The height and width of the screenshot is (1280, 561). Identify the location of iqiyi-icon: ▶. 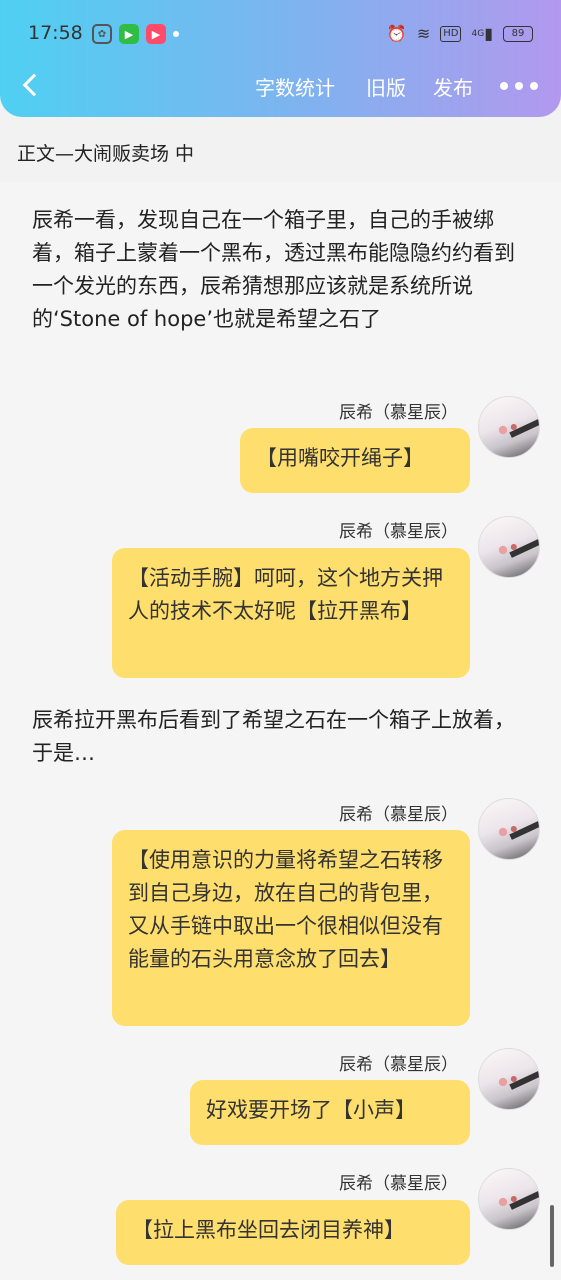
(129, 34).